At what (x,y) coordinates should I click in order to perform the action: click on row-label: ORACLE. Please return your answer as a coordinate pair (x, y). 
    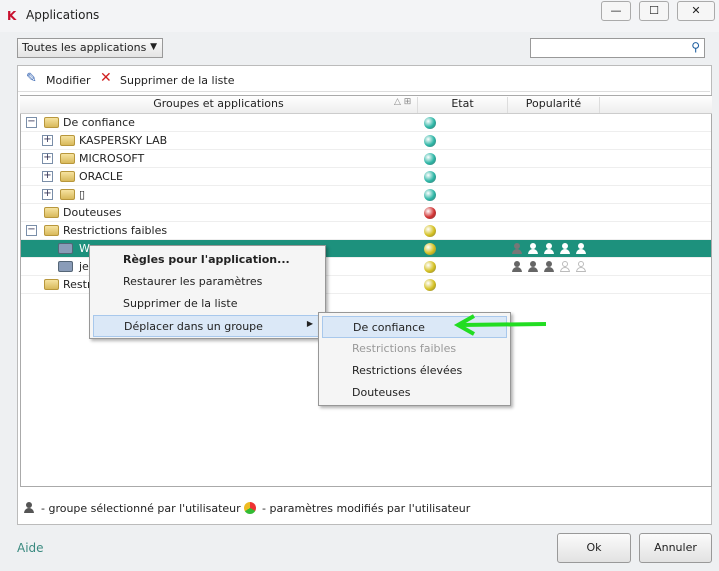
    Looking at the image, I should click on (101, 176).